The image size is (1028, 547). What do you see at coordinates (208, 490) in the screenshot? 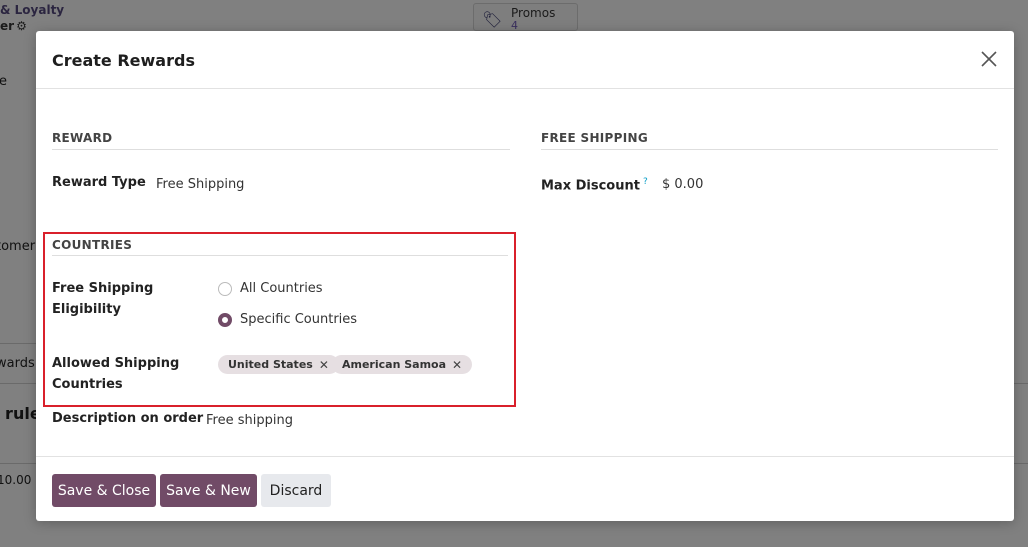
I see `save-new-button: Save & New` at bounding box center [208, 490].